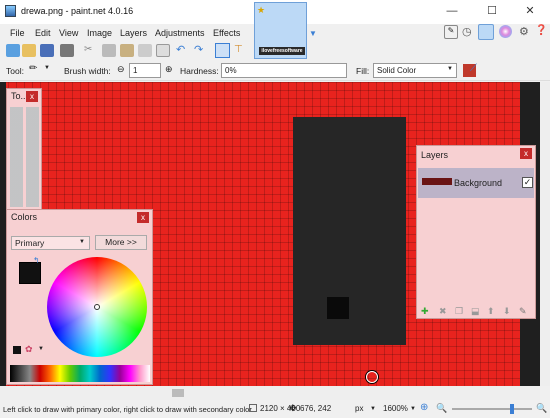  Describe the element at coordinates (492, 11) in the screenshot. I see `maximize-button: ☐` at that location.